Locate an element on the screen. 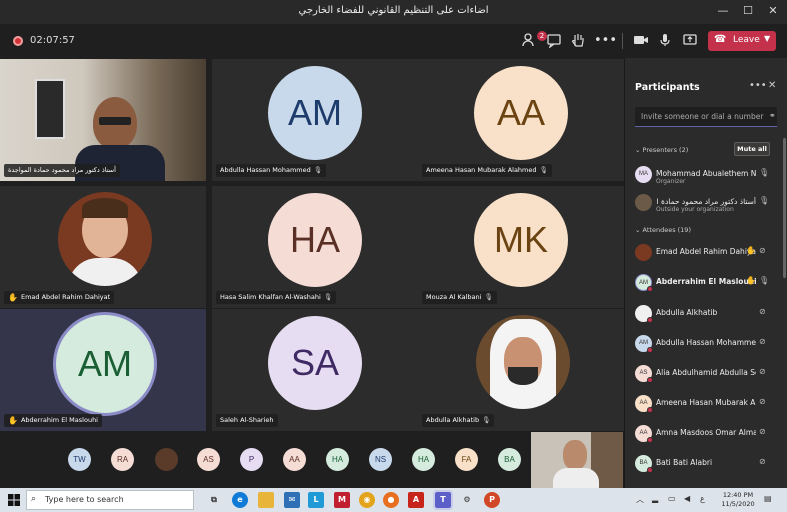  leave-button: ☎ Leave ▼ is located at coordinates (742, 41).